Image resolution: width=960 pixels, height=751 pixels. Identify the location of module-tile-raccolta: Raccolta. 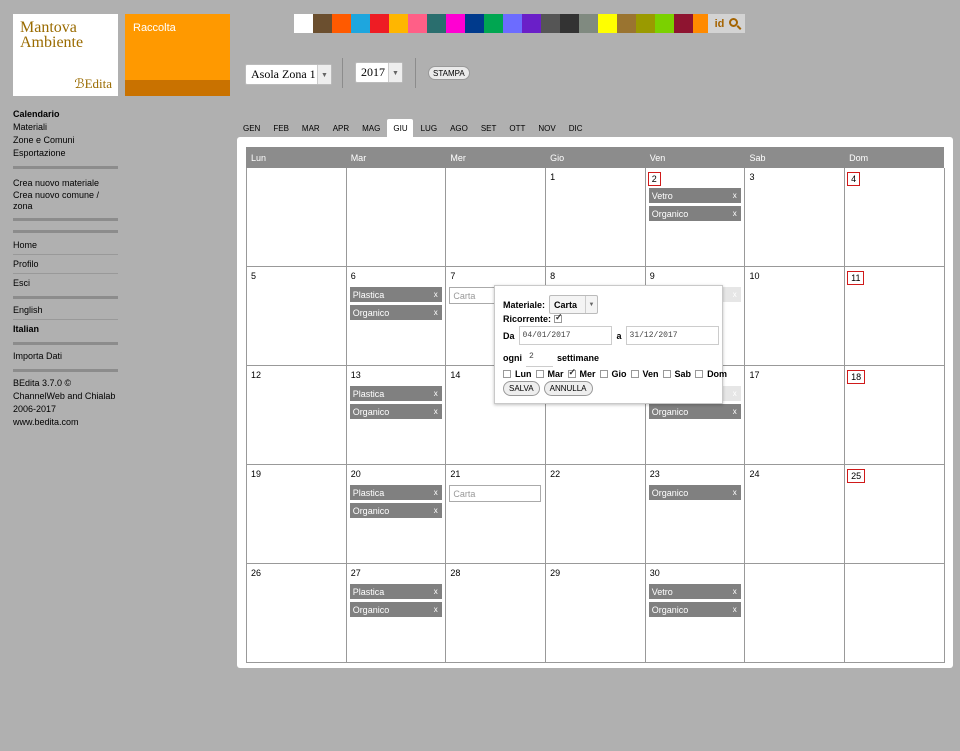
(177, 55).